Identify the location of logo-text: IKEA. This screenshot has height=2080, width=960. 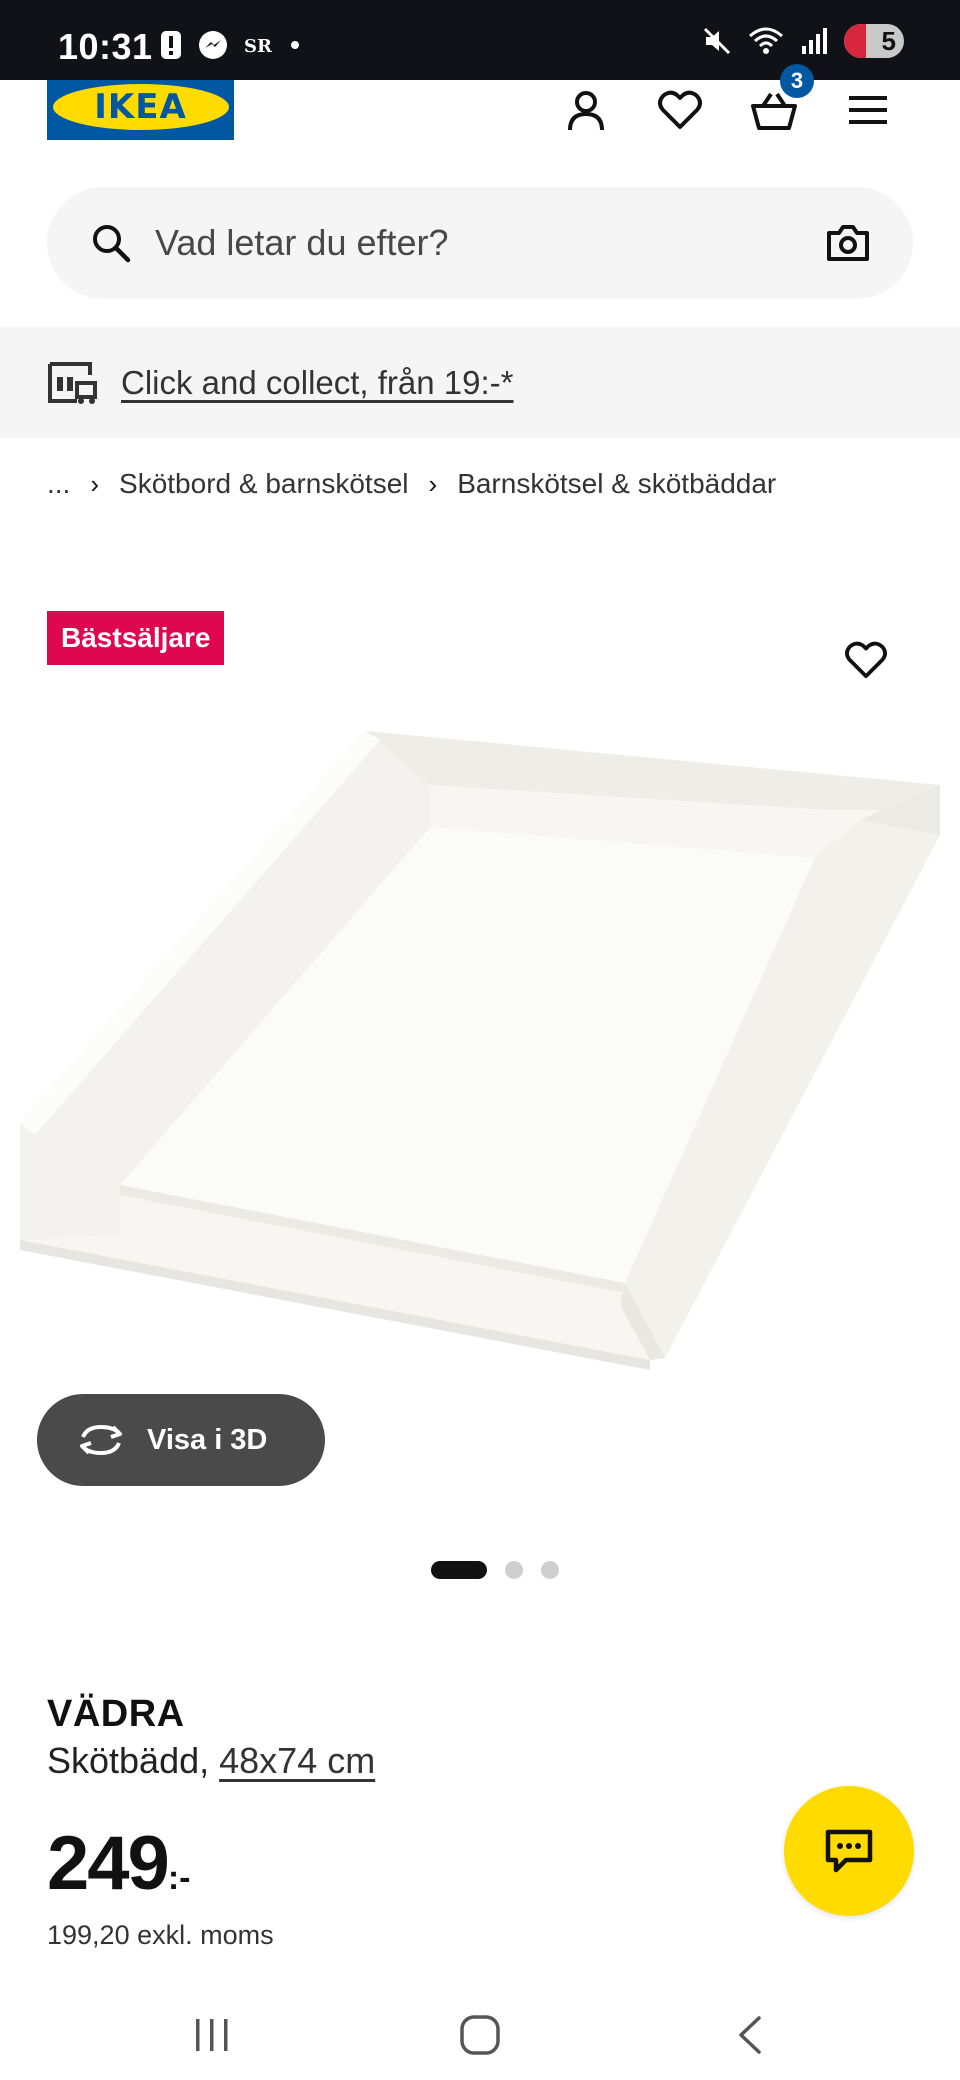
(140, 107).